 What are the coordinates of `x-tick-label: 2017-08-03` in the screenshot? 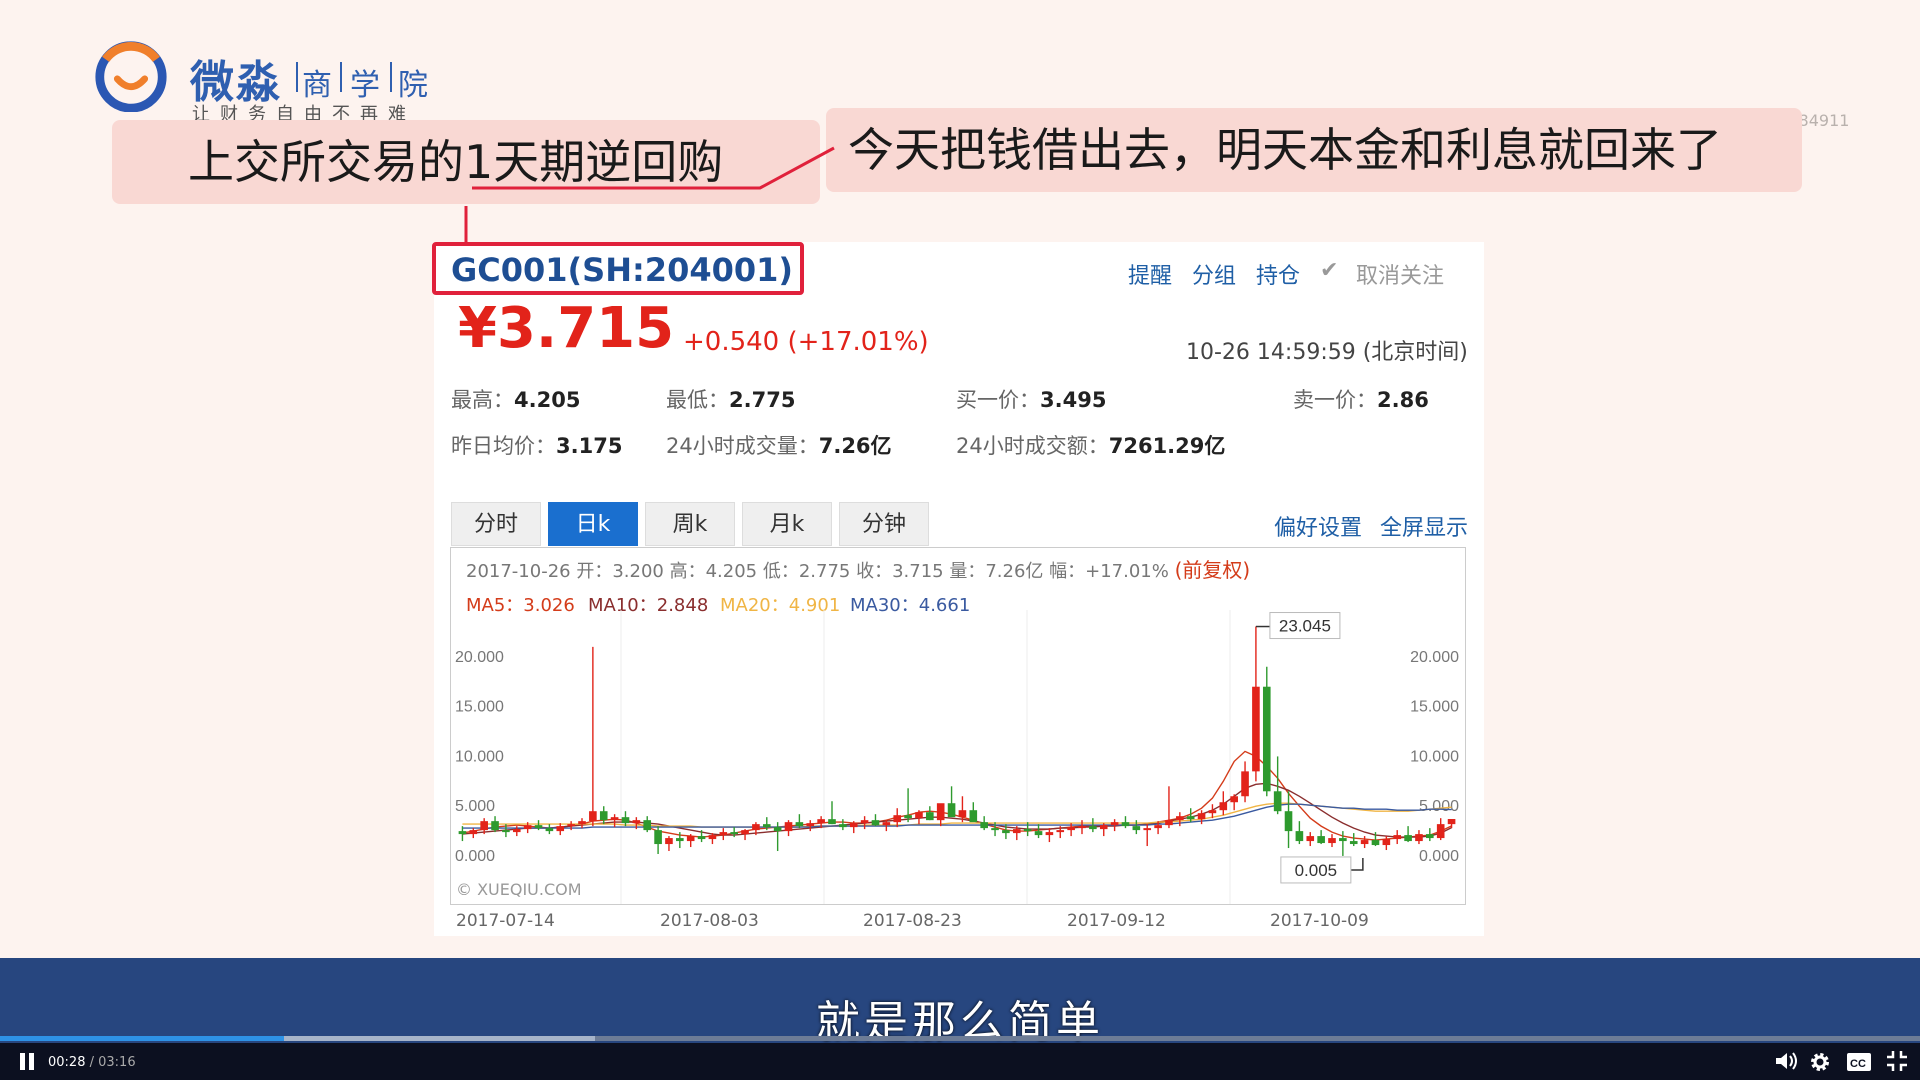 It's located at (709, 921).